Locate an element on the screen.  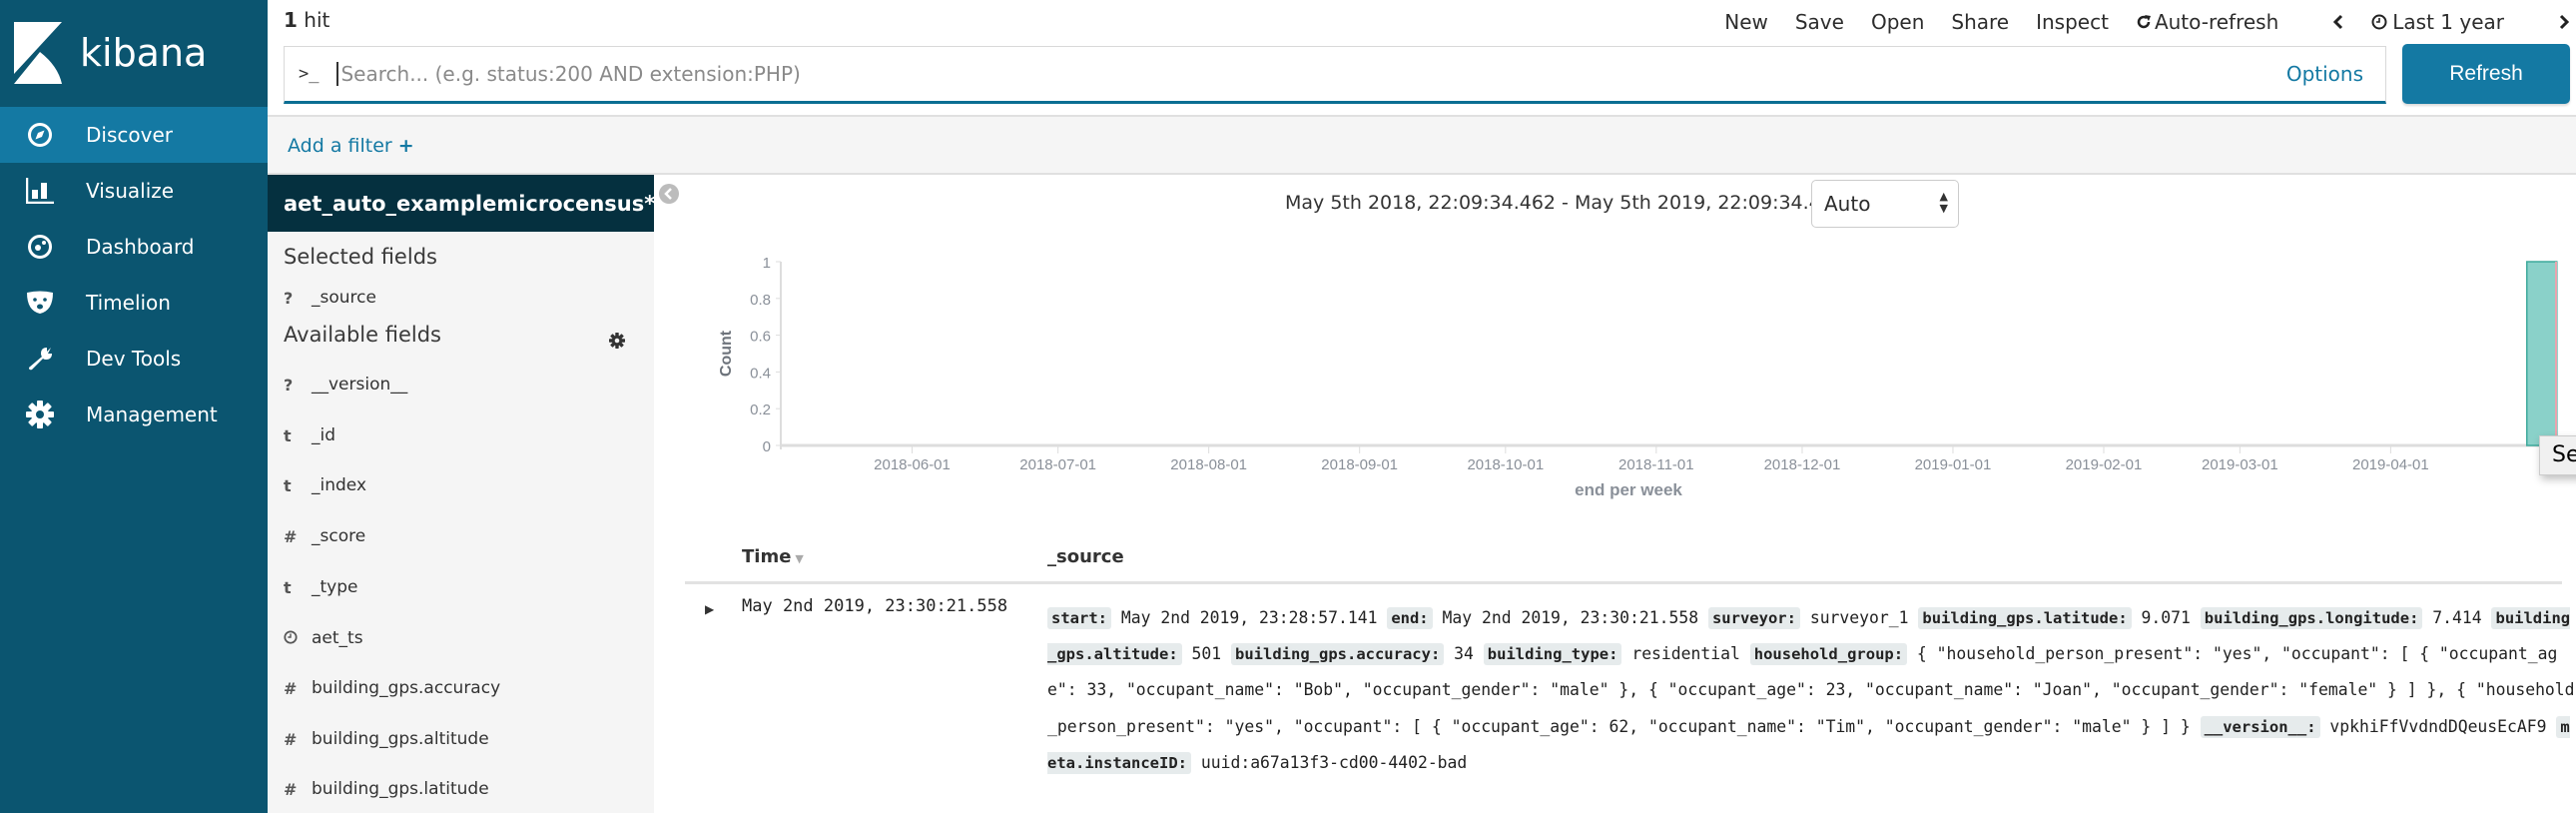
nav-item-dashboard: Dashboard is located at coordinates (134, 247).